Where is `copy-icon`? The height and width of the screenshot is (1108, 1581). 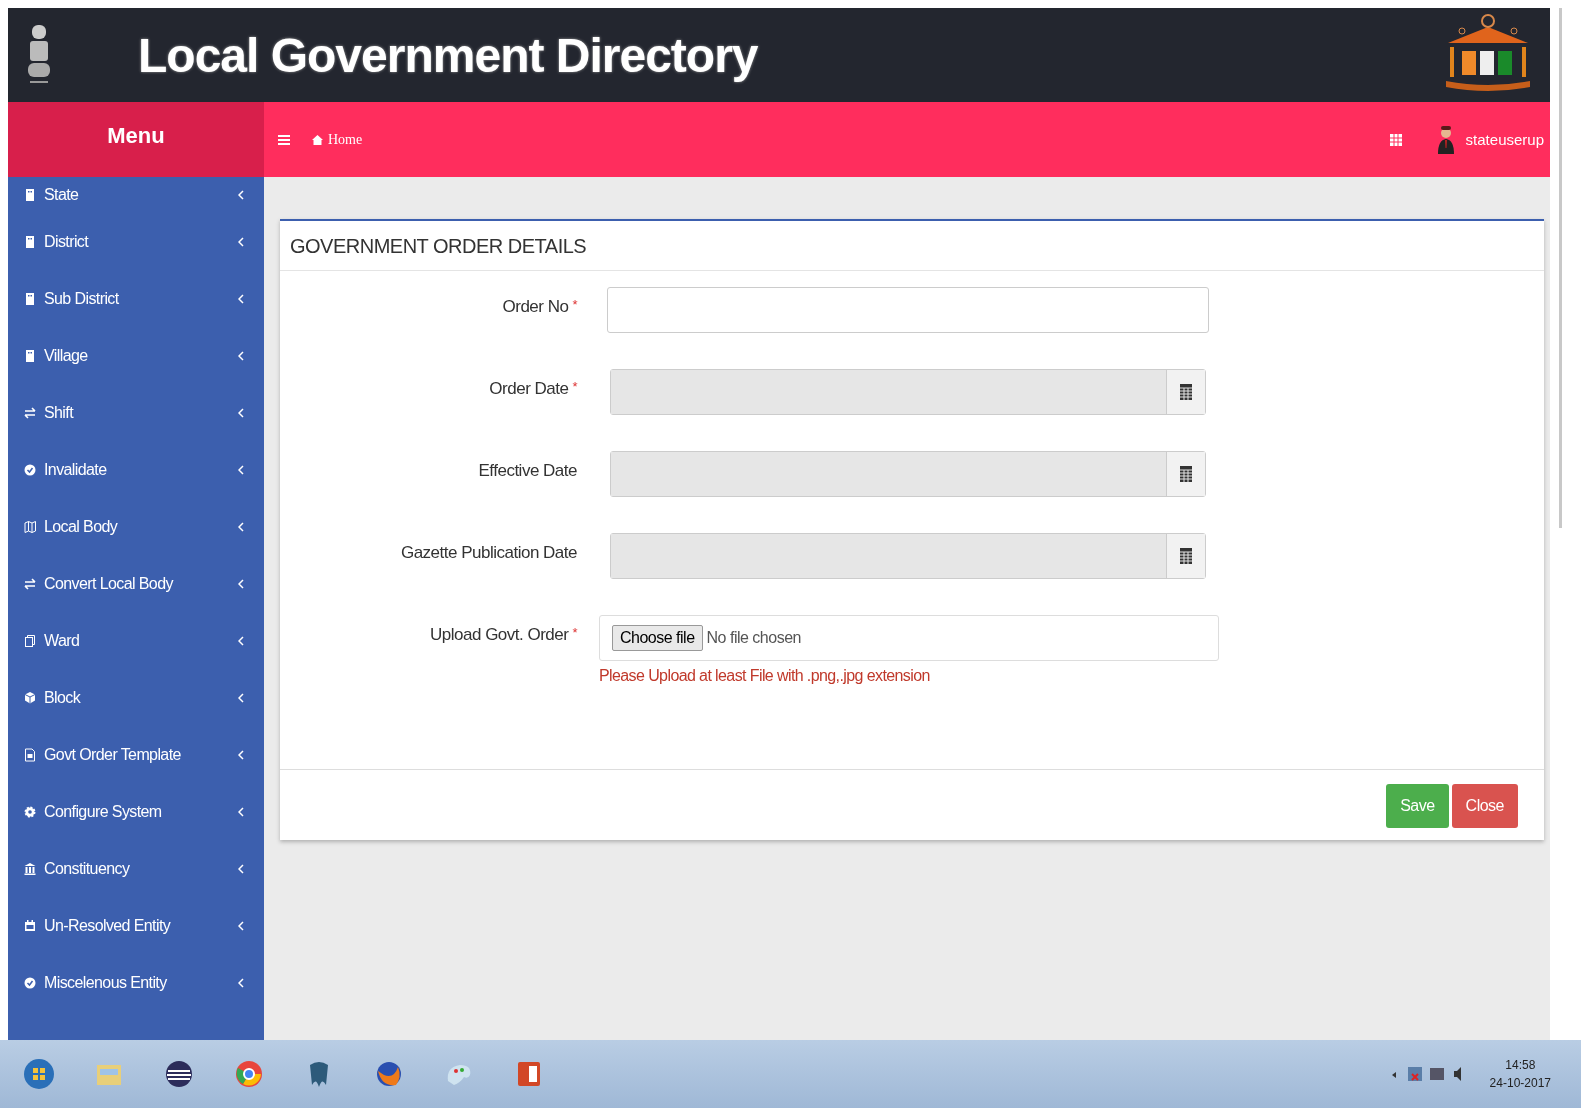 copy-icon is located at coordinates (30, 640).